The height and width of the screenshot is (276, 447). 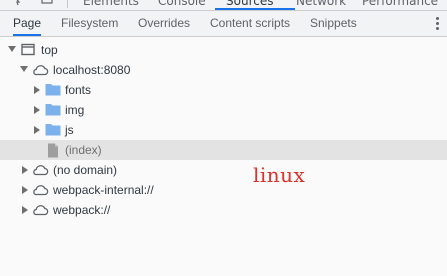 What do you see at coordinates (78, 90) in the screenshot?
I see `tree-item-label: fonts` at bounding box center [78, 90].